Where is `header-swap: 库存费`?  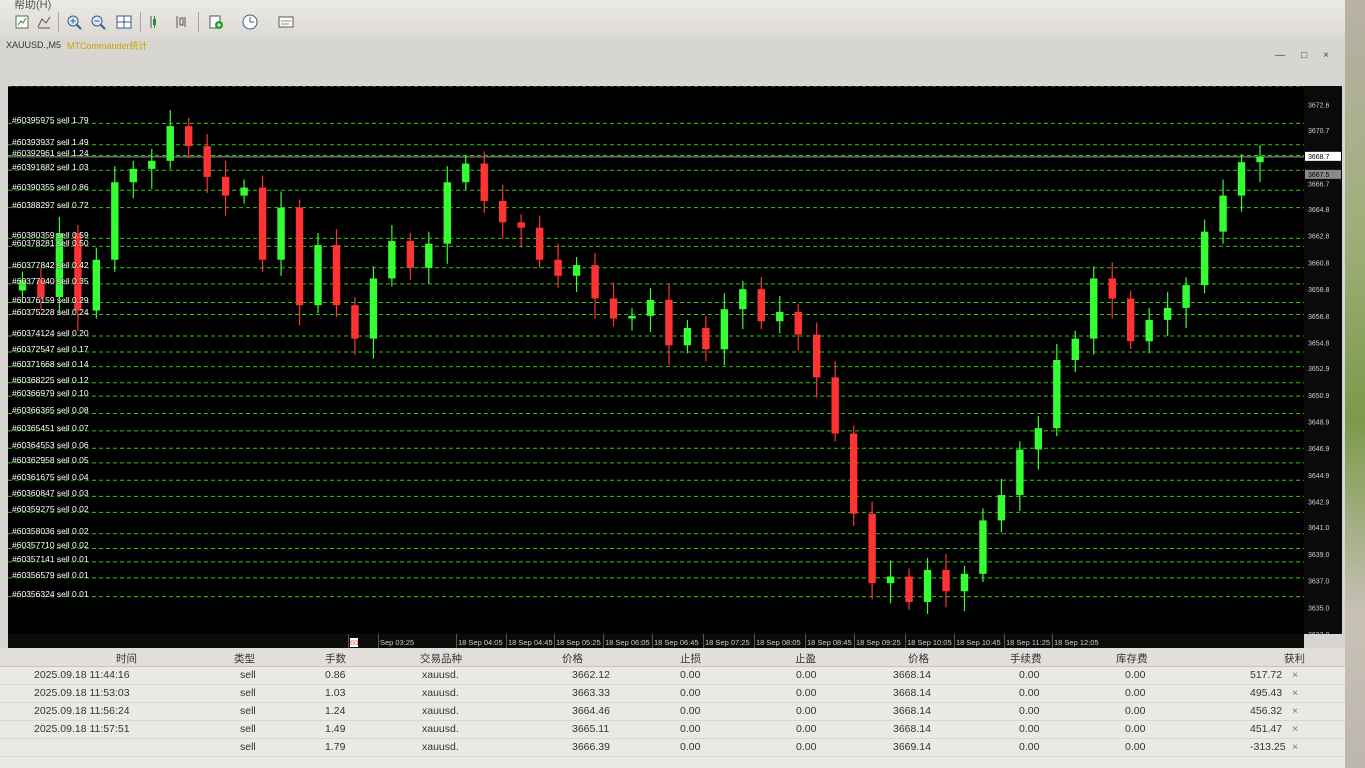 header-swap: 库存费 is located at coordinates (1132, 658).